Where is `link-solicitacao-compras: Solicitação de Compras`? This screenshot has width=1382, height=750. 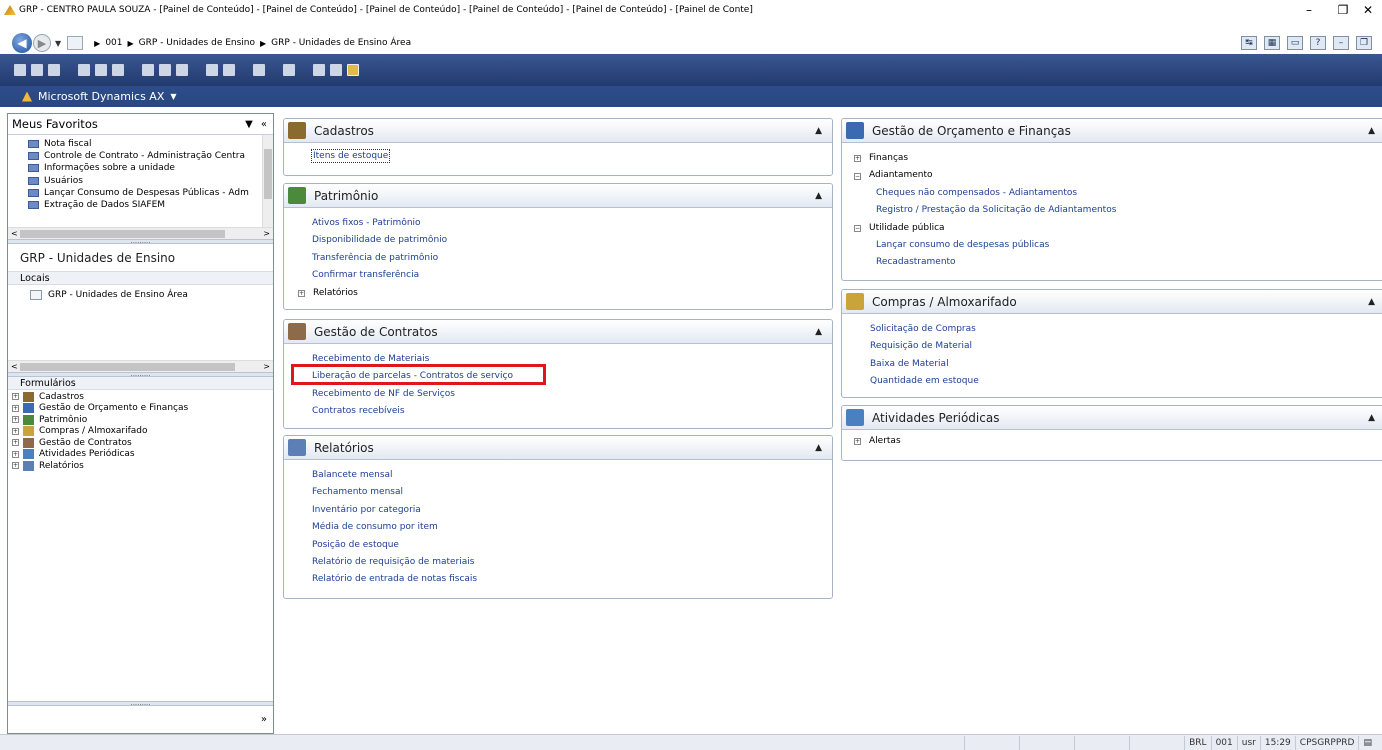 link-solicitacao-compras: Solicitação de Compras is located at coordinates (1126, 329).